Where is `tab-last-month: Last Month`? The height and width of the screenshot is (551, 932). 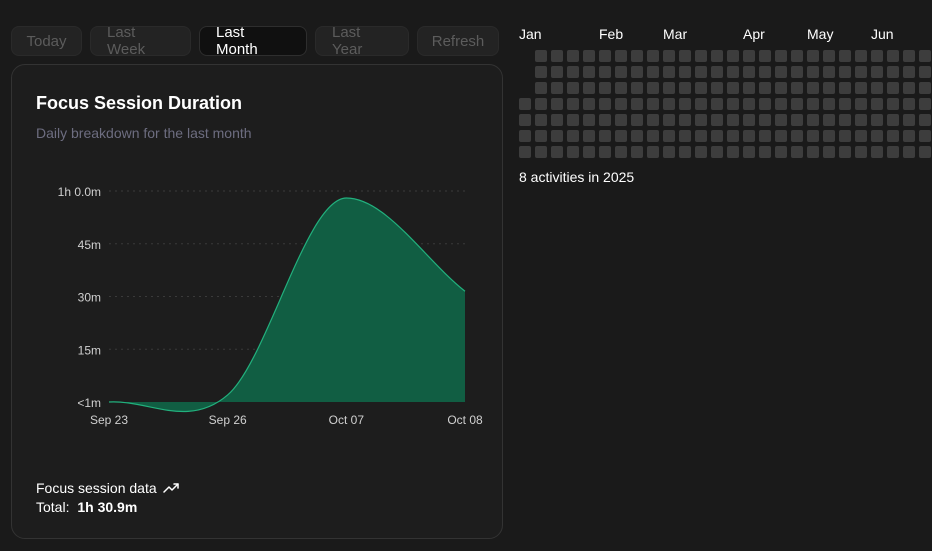 tab-last-month: Last Month is located at coordinates (253, 41).